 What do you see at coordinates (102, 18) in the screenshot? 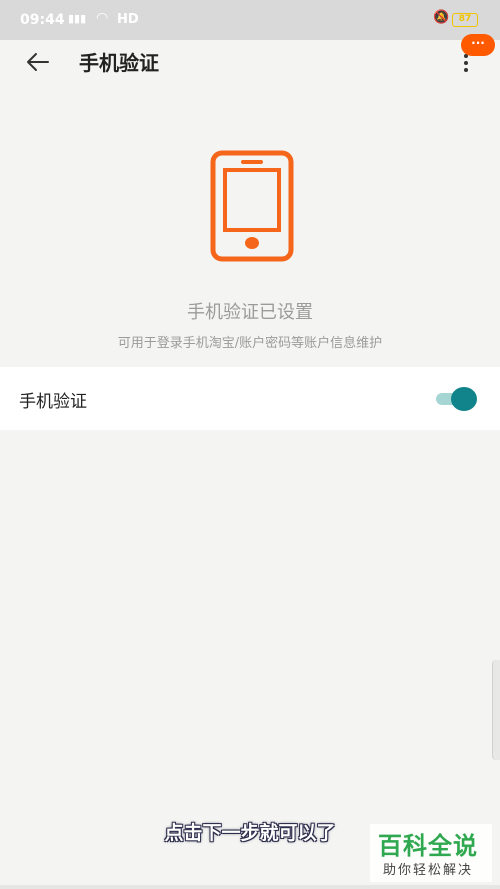
I see `wifi-icon: ◠` at bounding box center [102, 18].